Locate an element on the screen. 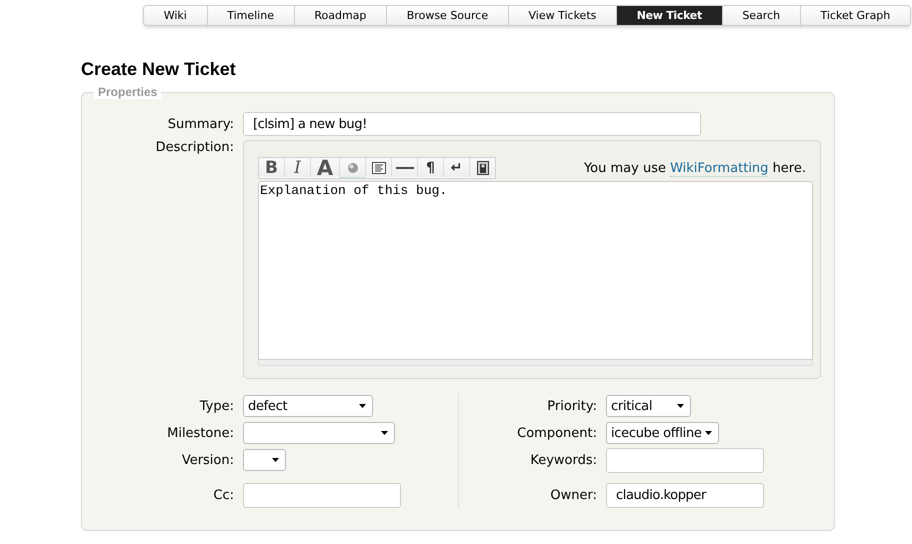 Image resolution: width=912 pixels, height=544 pixels. field-label: Description: is located at coordinates (194, 147).